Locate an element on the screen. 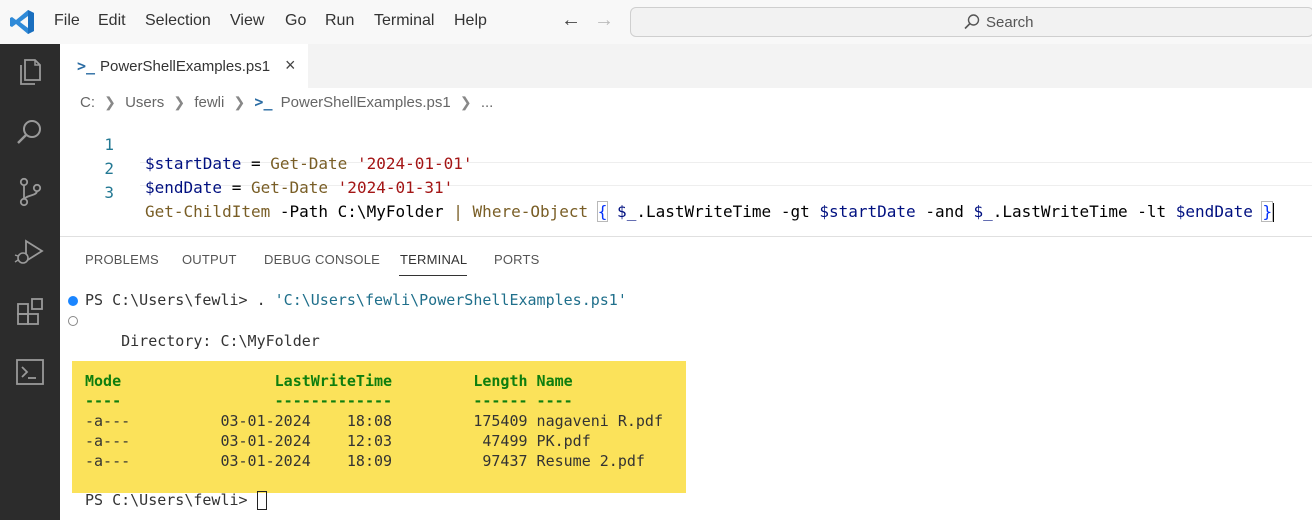 The width and height of the screenshot is (1312, 520). editor-tab-bar: >_ PowerShellExamples.ps1 × is located at coordinates (686, 66).